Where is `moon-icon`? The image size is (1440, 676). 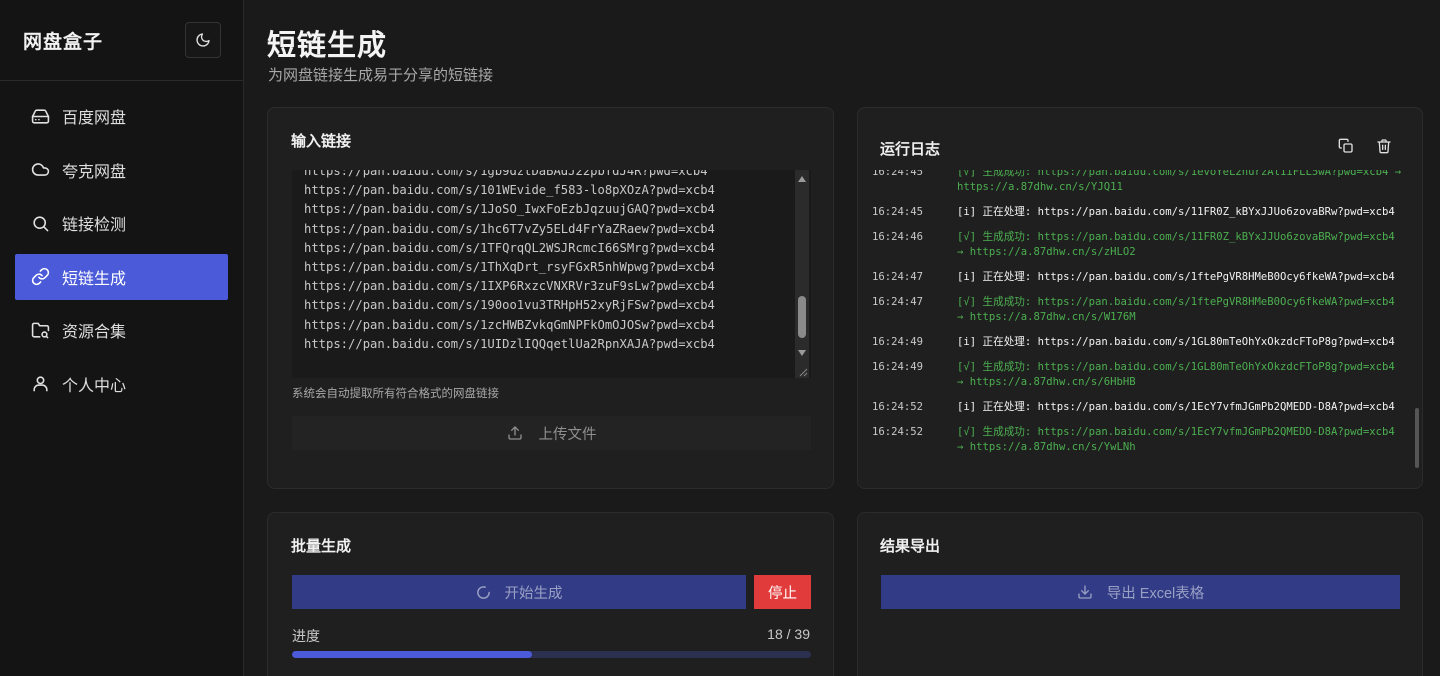
moon-icon is located at coordinates (203, 40).